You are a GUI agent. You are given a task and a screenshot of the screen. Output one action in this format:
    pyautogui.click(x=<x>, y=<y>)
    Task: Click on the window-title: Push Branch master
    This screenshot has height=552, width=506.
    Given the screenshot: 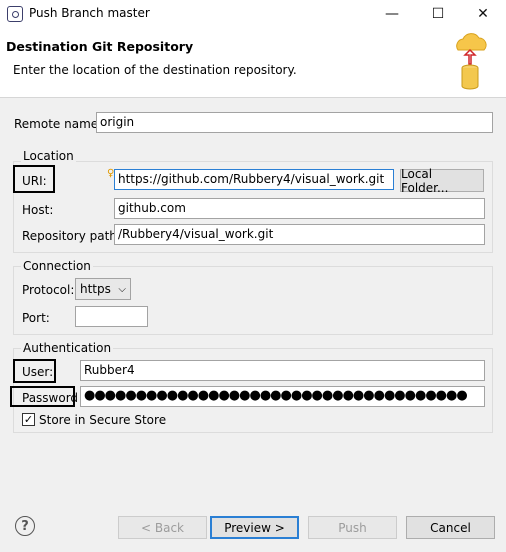 What is the action you would take?
    pyautogui.click(x=89, y=13)
    